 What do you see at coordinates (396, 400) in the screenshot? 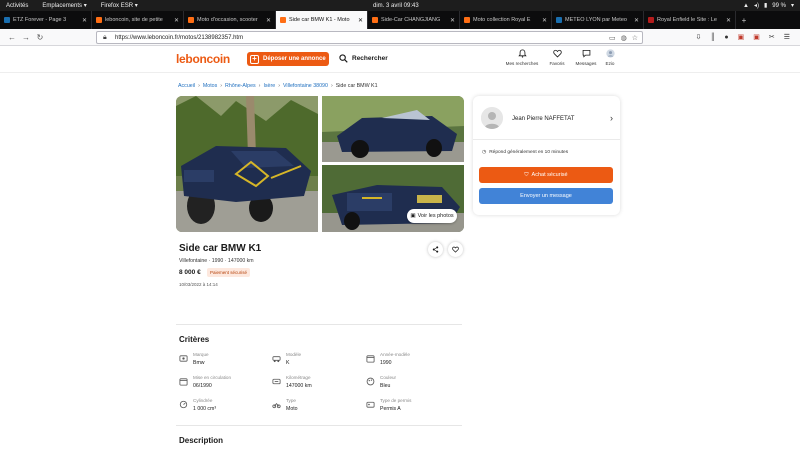
I see `criteria-label: Type de permis` at bounding box center [396, 400].